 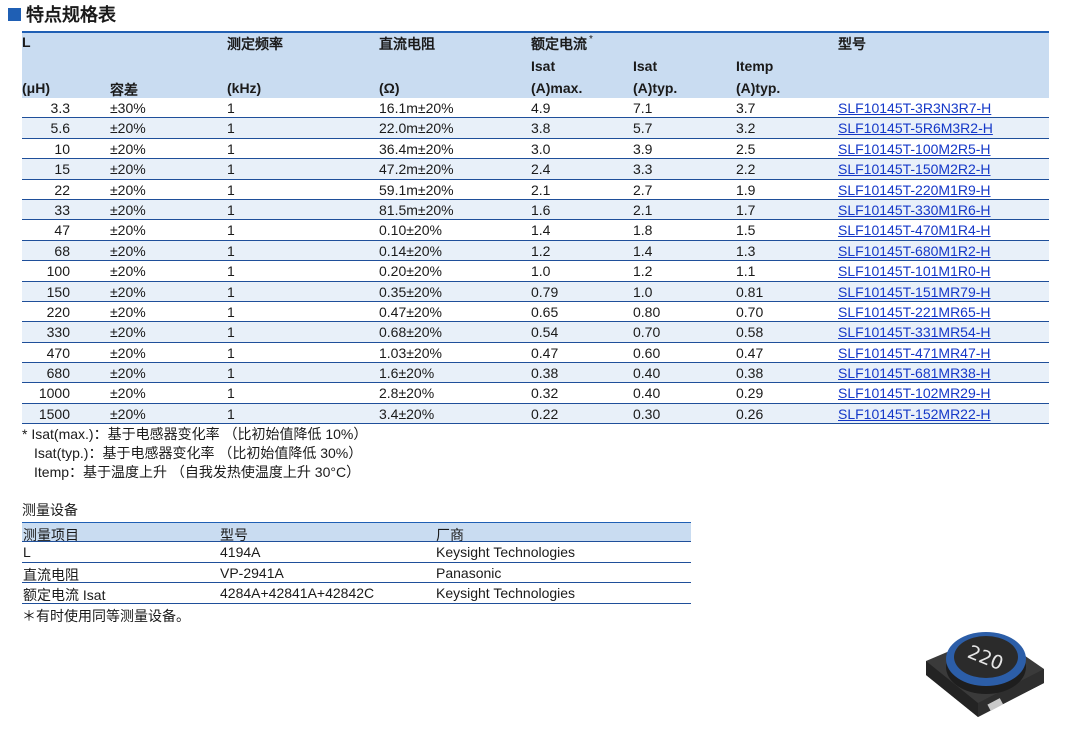 I want to click on part-number-link: SLF10145T-220M1R9-H, so click(x=914, y=190).